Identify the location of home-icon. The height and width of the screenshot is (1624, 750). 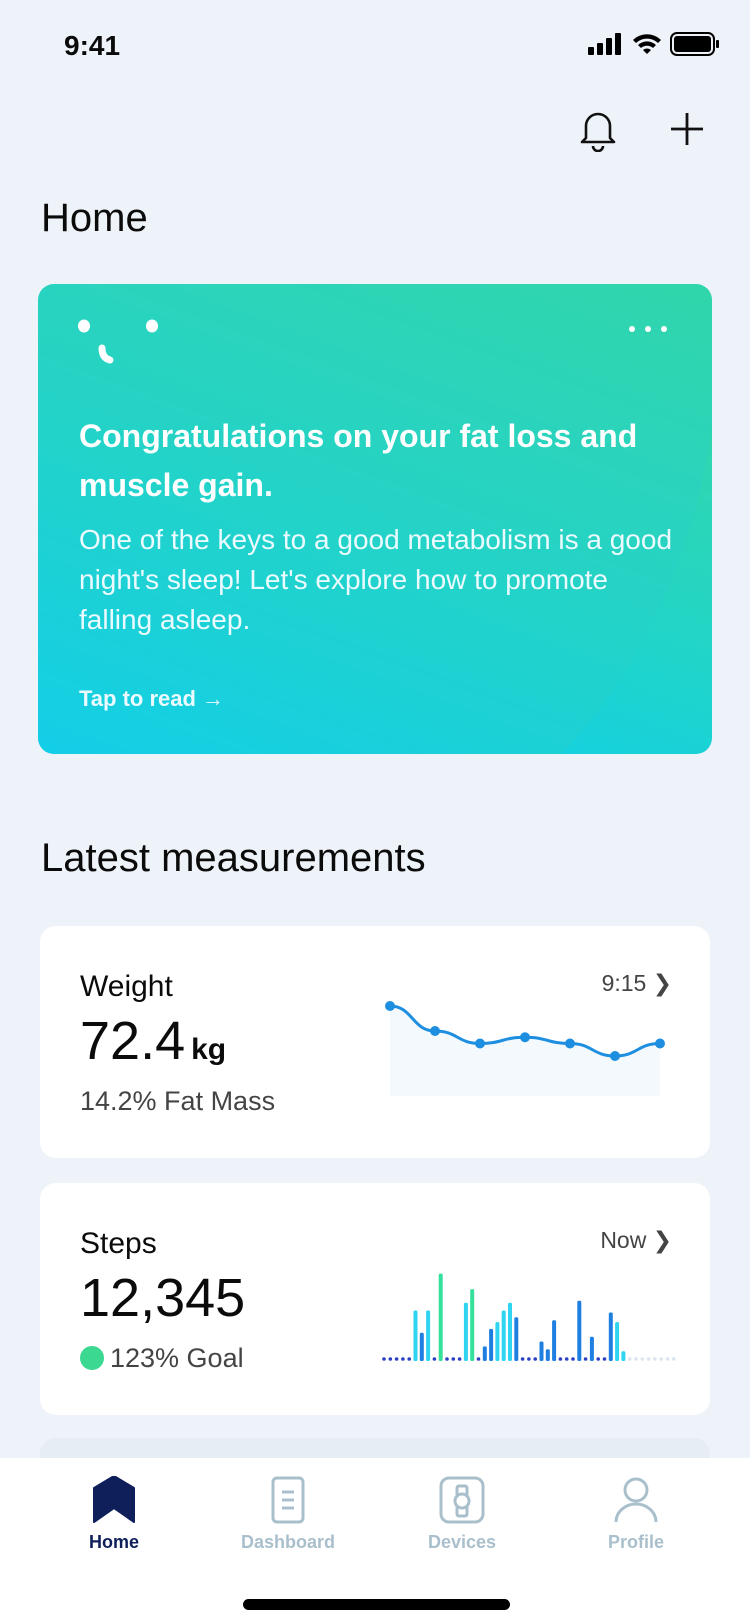
(114, 1499).